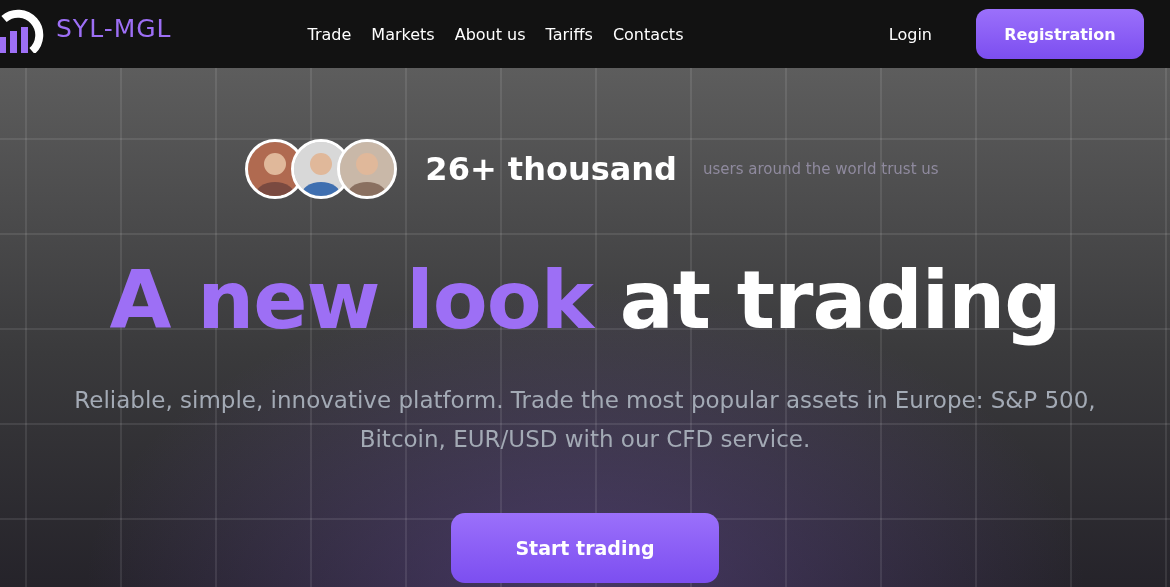  What do you see at coordinates (569, 34) in the screenshot?
I see `nav-link: Tariffs` at bounding box center [569, 34].